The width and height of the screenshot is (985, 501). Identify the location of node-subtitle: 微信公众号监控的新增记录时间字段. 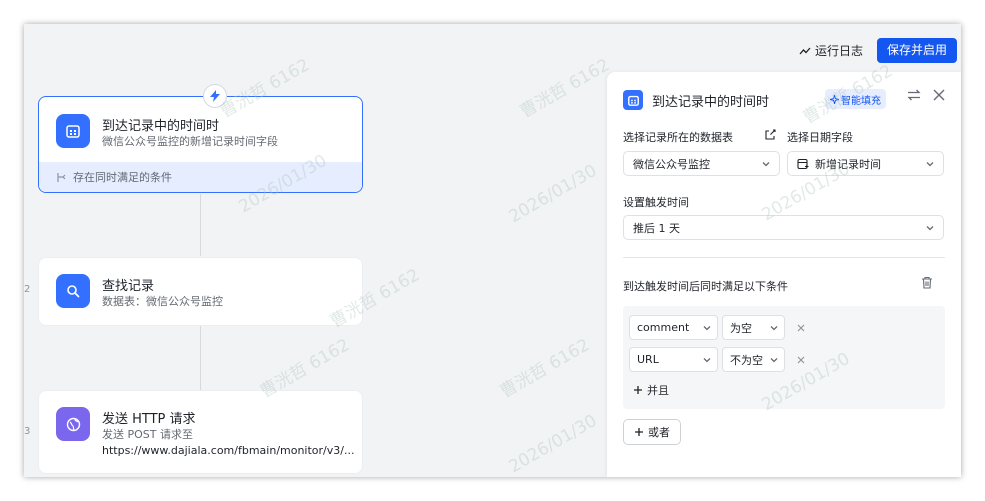
(190, 141).